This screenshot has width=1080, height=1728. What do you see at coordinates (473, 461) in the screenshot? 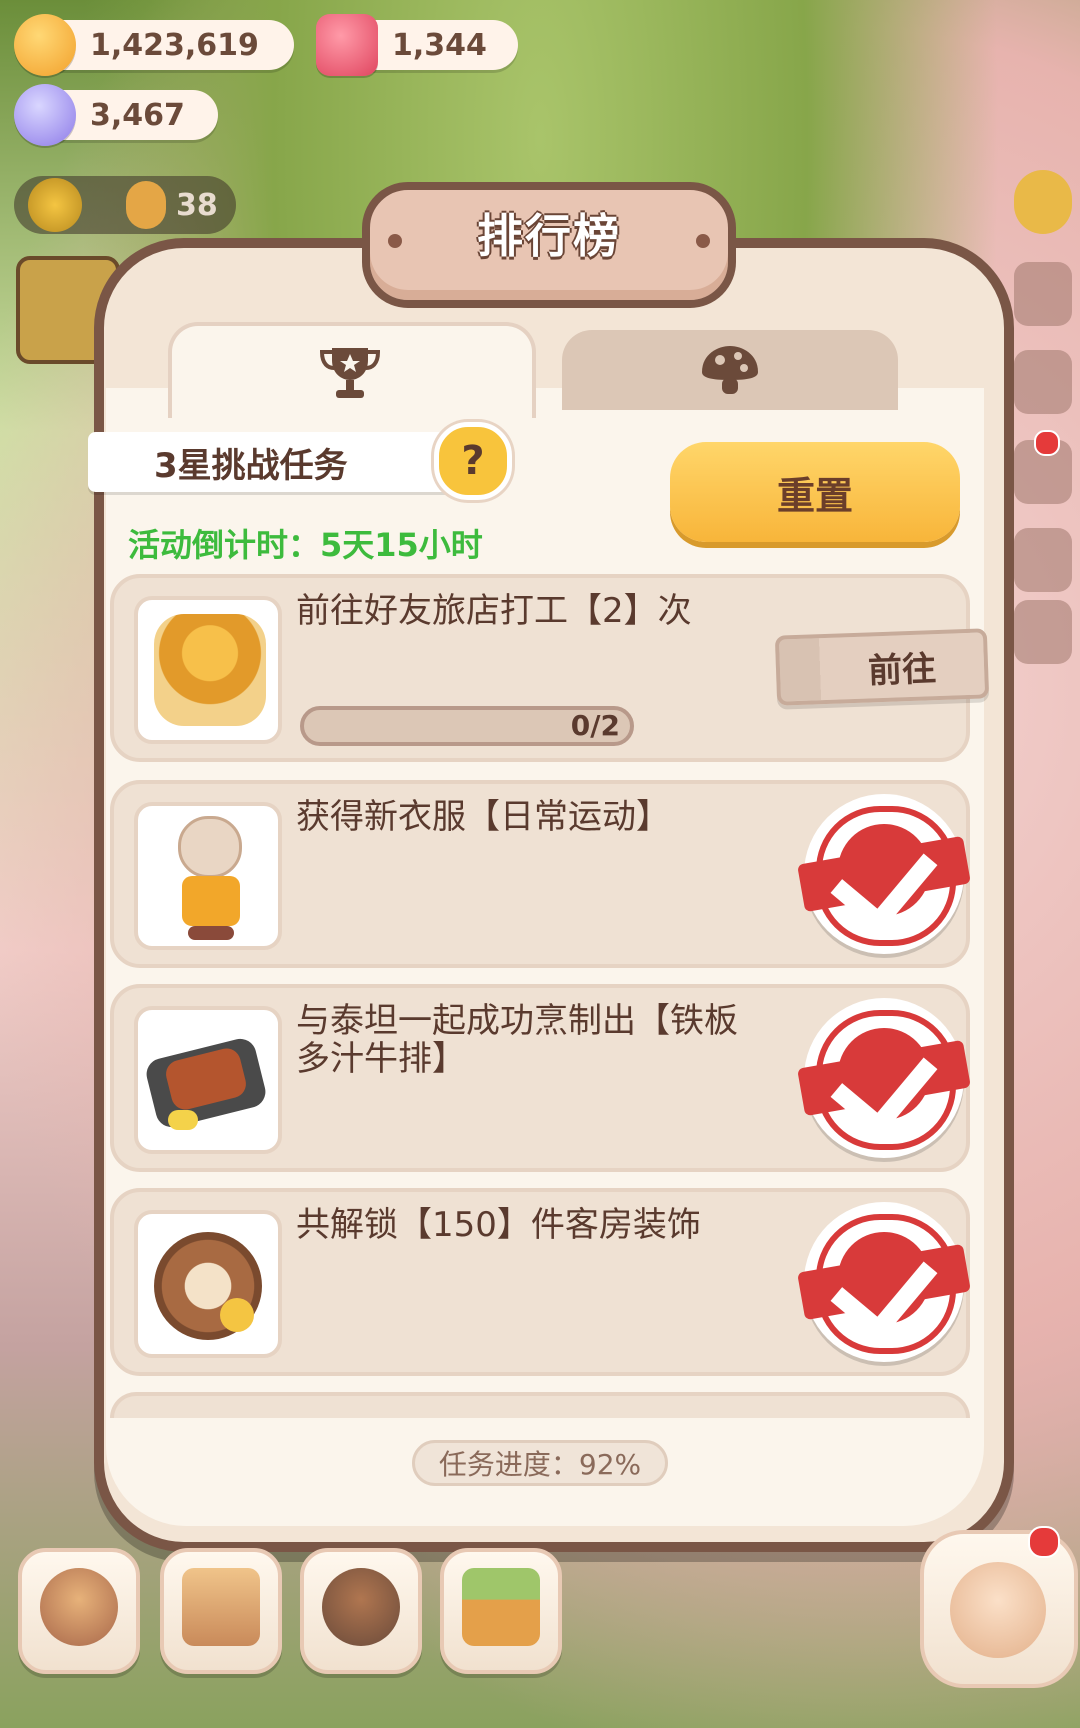
I see `help-button: ?` at bounding box center [473, 461].